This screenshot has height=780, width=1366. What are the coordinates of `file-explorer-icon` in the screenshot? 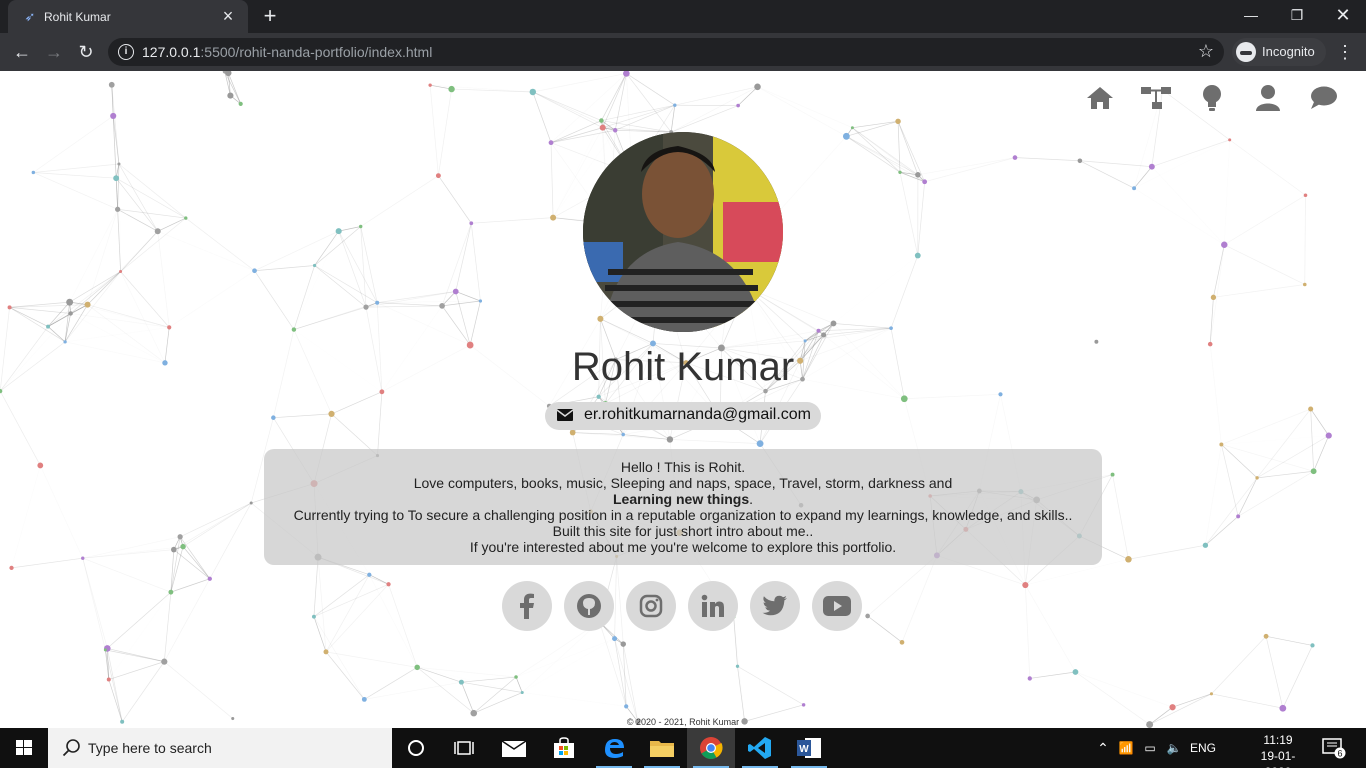 It's located at (662, 748).